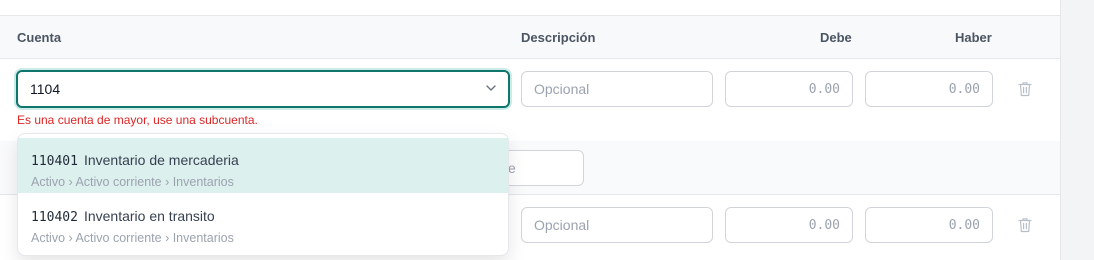 The width and height of the screenshot is (1094, 260). What do you see at coordinates (512, 168) in the screenshot?
I see `row2-input-text: e` at bounding box center [512, 168].